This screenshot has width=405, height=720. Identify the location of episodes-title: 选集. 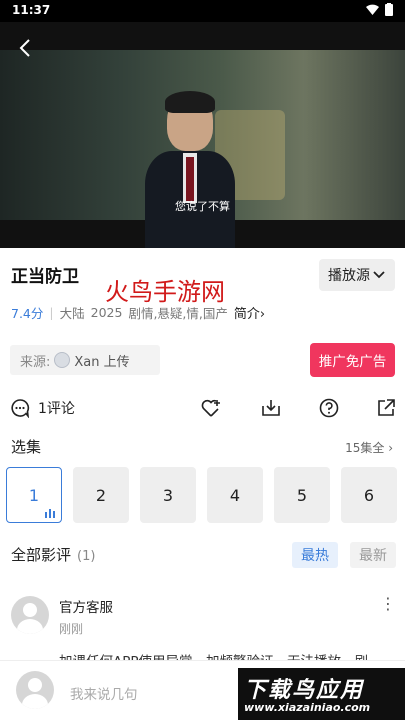
(26, 447).